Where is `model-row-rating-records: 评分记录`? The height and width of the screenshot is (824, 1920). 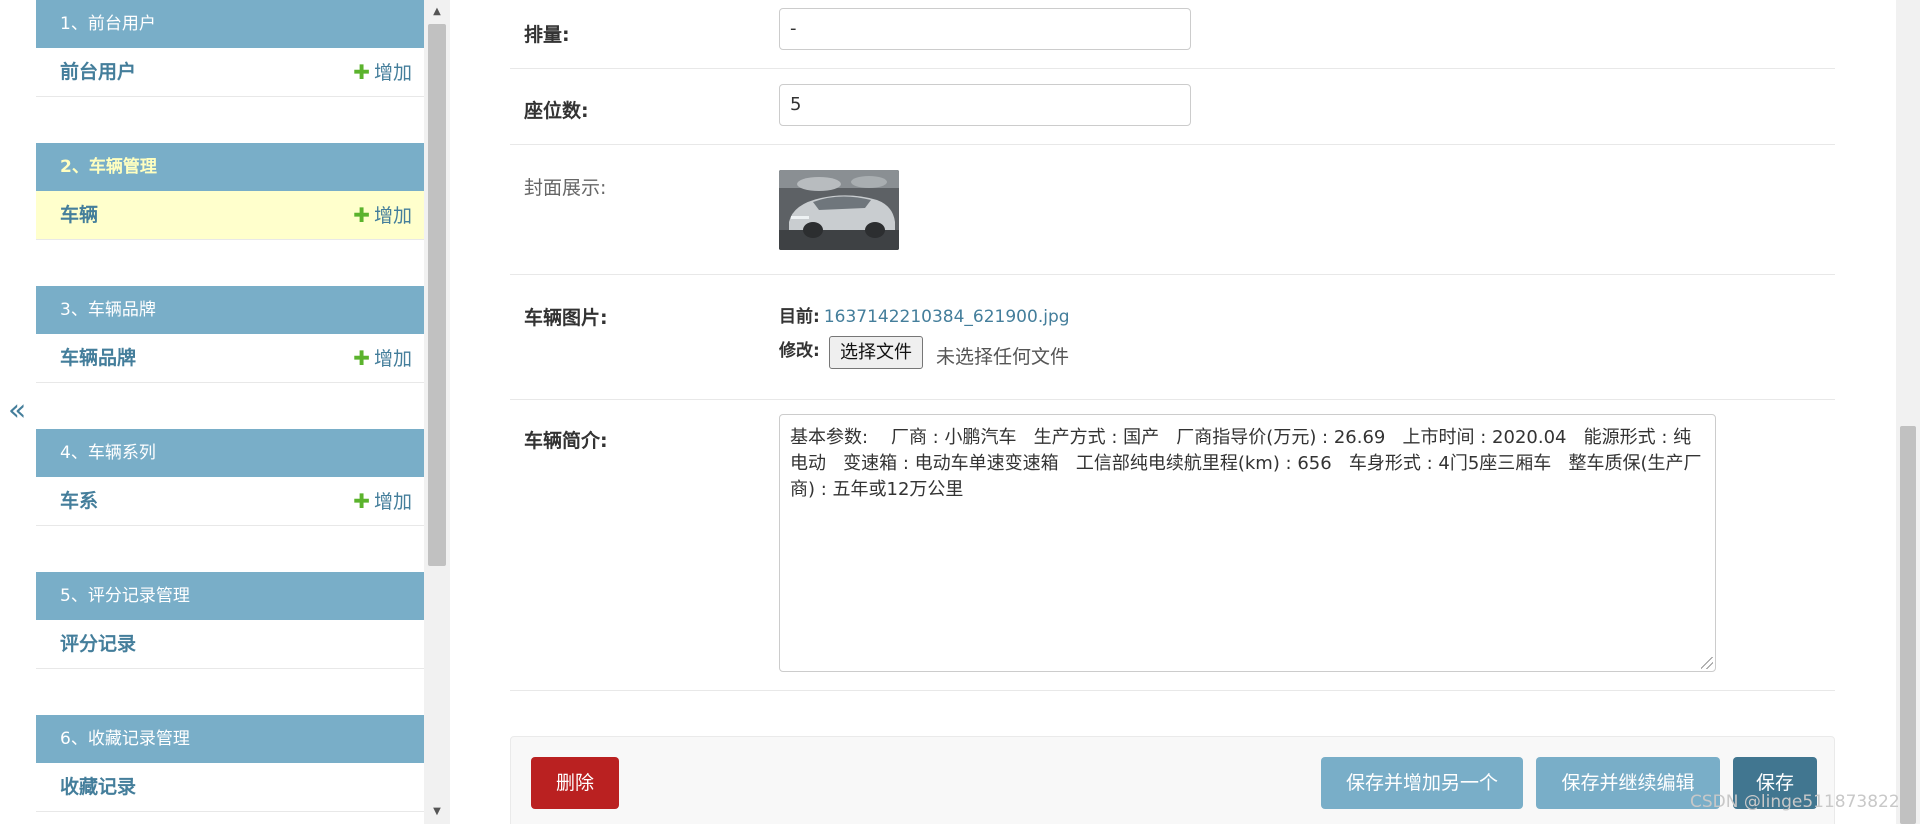
model-row-rating-records: 评分记录 is located at coordinates (230, 644).